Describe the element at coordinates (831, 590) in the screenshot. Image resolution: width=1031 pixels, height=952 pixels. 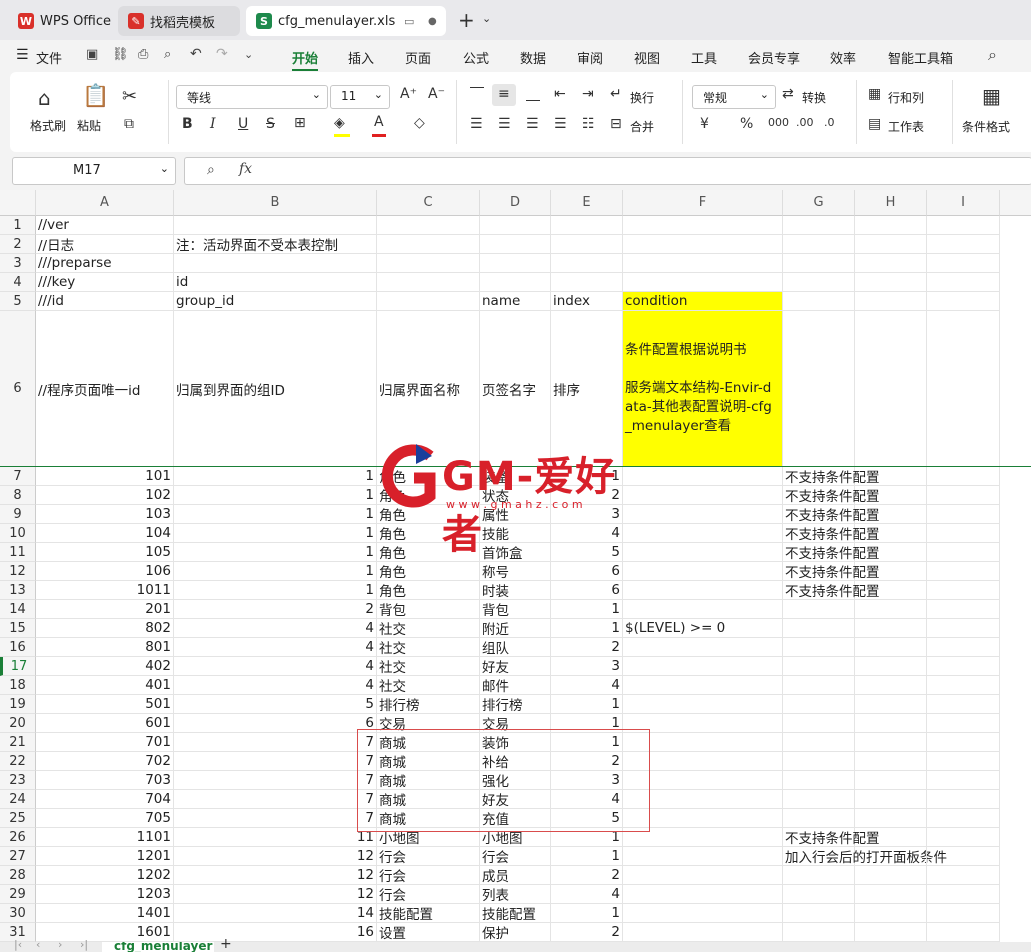
I see `cell-G13: 不支持条件配置` at that location.